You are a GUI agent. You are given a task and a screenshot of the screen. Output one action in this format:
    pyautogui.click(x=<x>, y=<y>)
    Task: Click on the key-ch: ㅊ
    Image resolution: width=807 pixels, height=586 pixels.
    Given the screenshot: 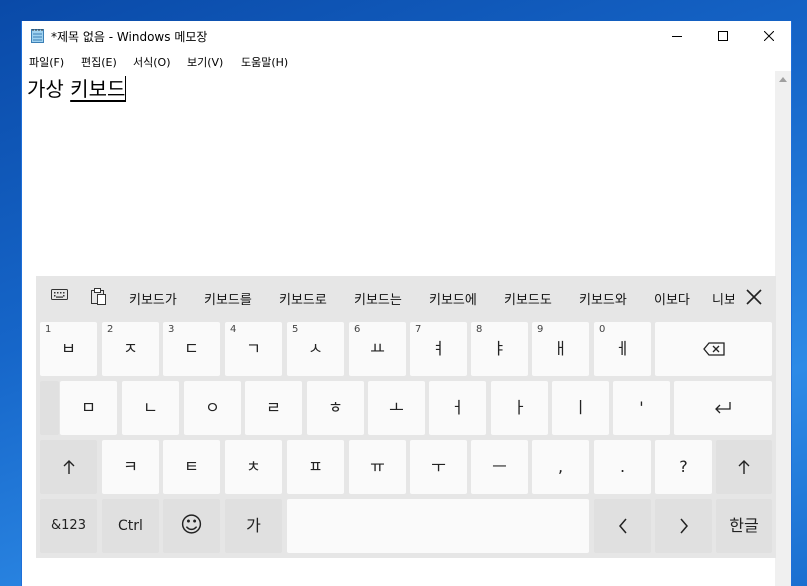 What is the action you would take?
    pyautogui.click(x=253, y=467)
    